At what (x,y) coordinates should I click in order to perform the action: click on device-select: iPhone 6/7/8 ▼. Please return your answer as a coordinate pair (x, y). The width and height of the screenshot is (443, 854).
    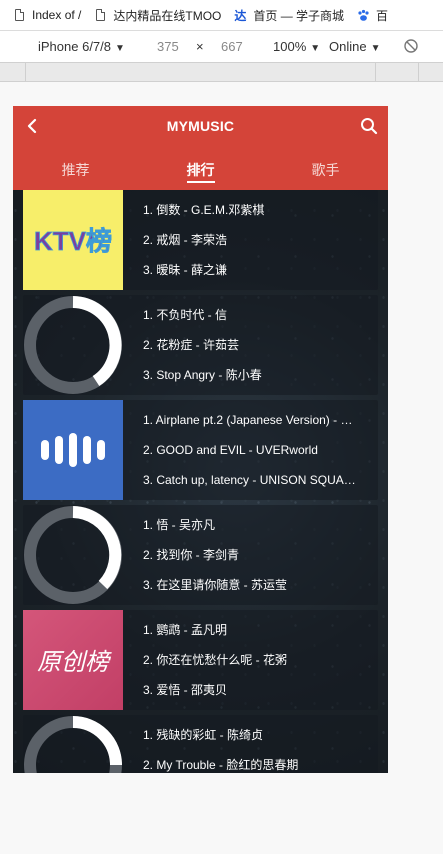
    Looking at the image, I should click on (81, 46).